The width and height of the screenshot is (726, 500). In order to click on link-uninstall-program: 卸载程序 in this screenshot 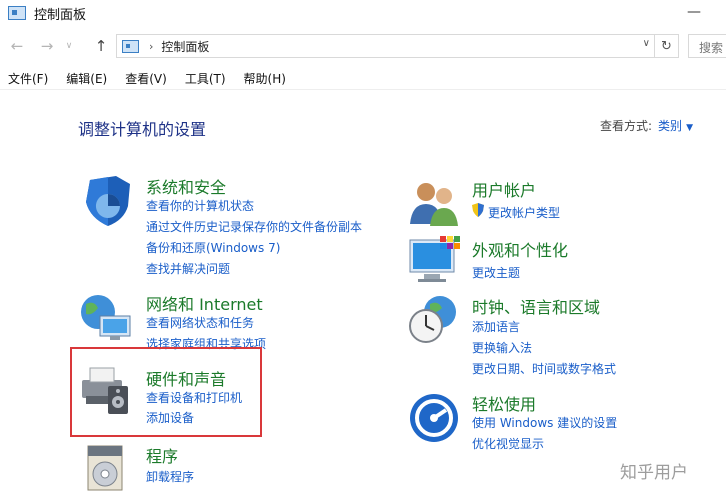, I will do `click(170, 476)`.